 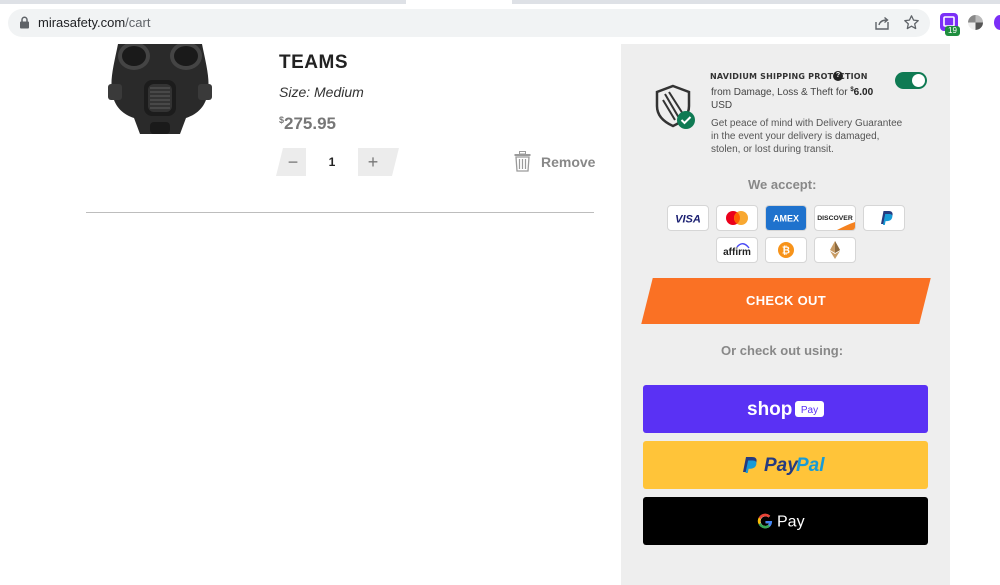 What do you see at coordinates (160, 90) in the screenshot?
I see `product-image` at bounding box center [160, 90].